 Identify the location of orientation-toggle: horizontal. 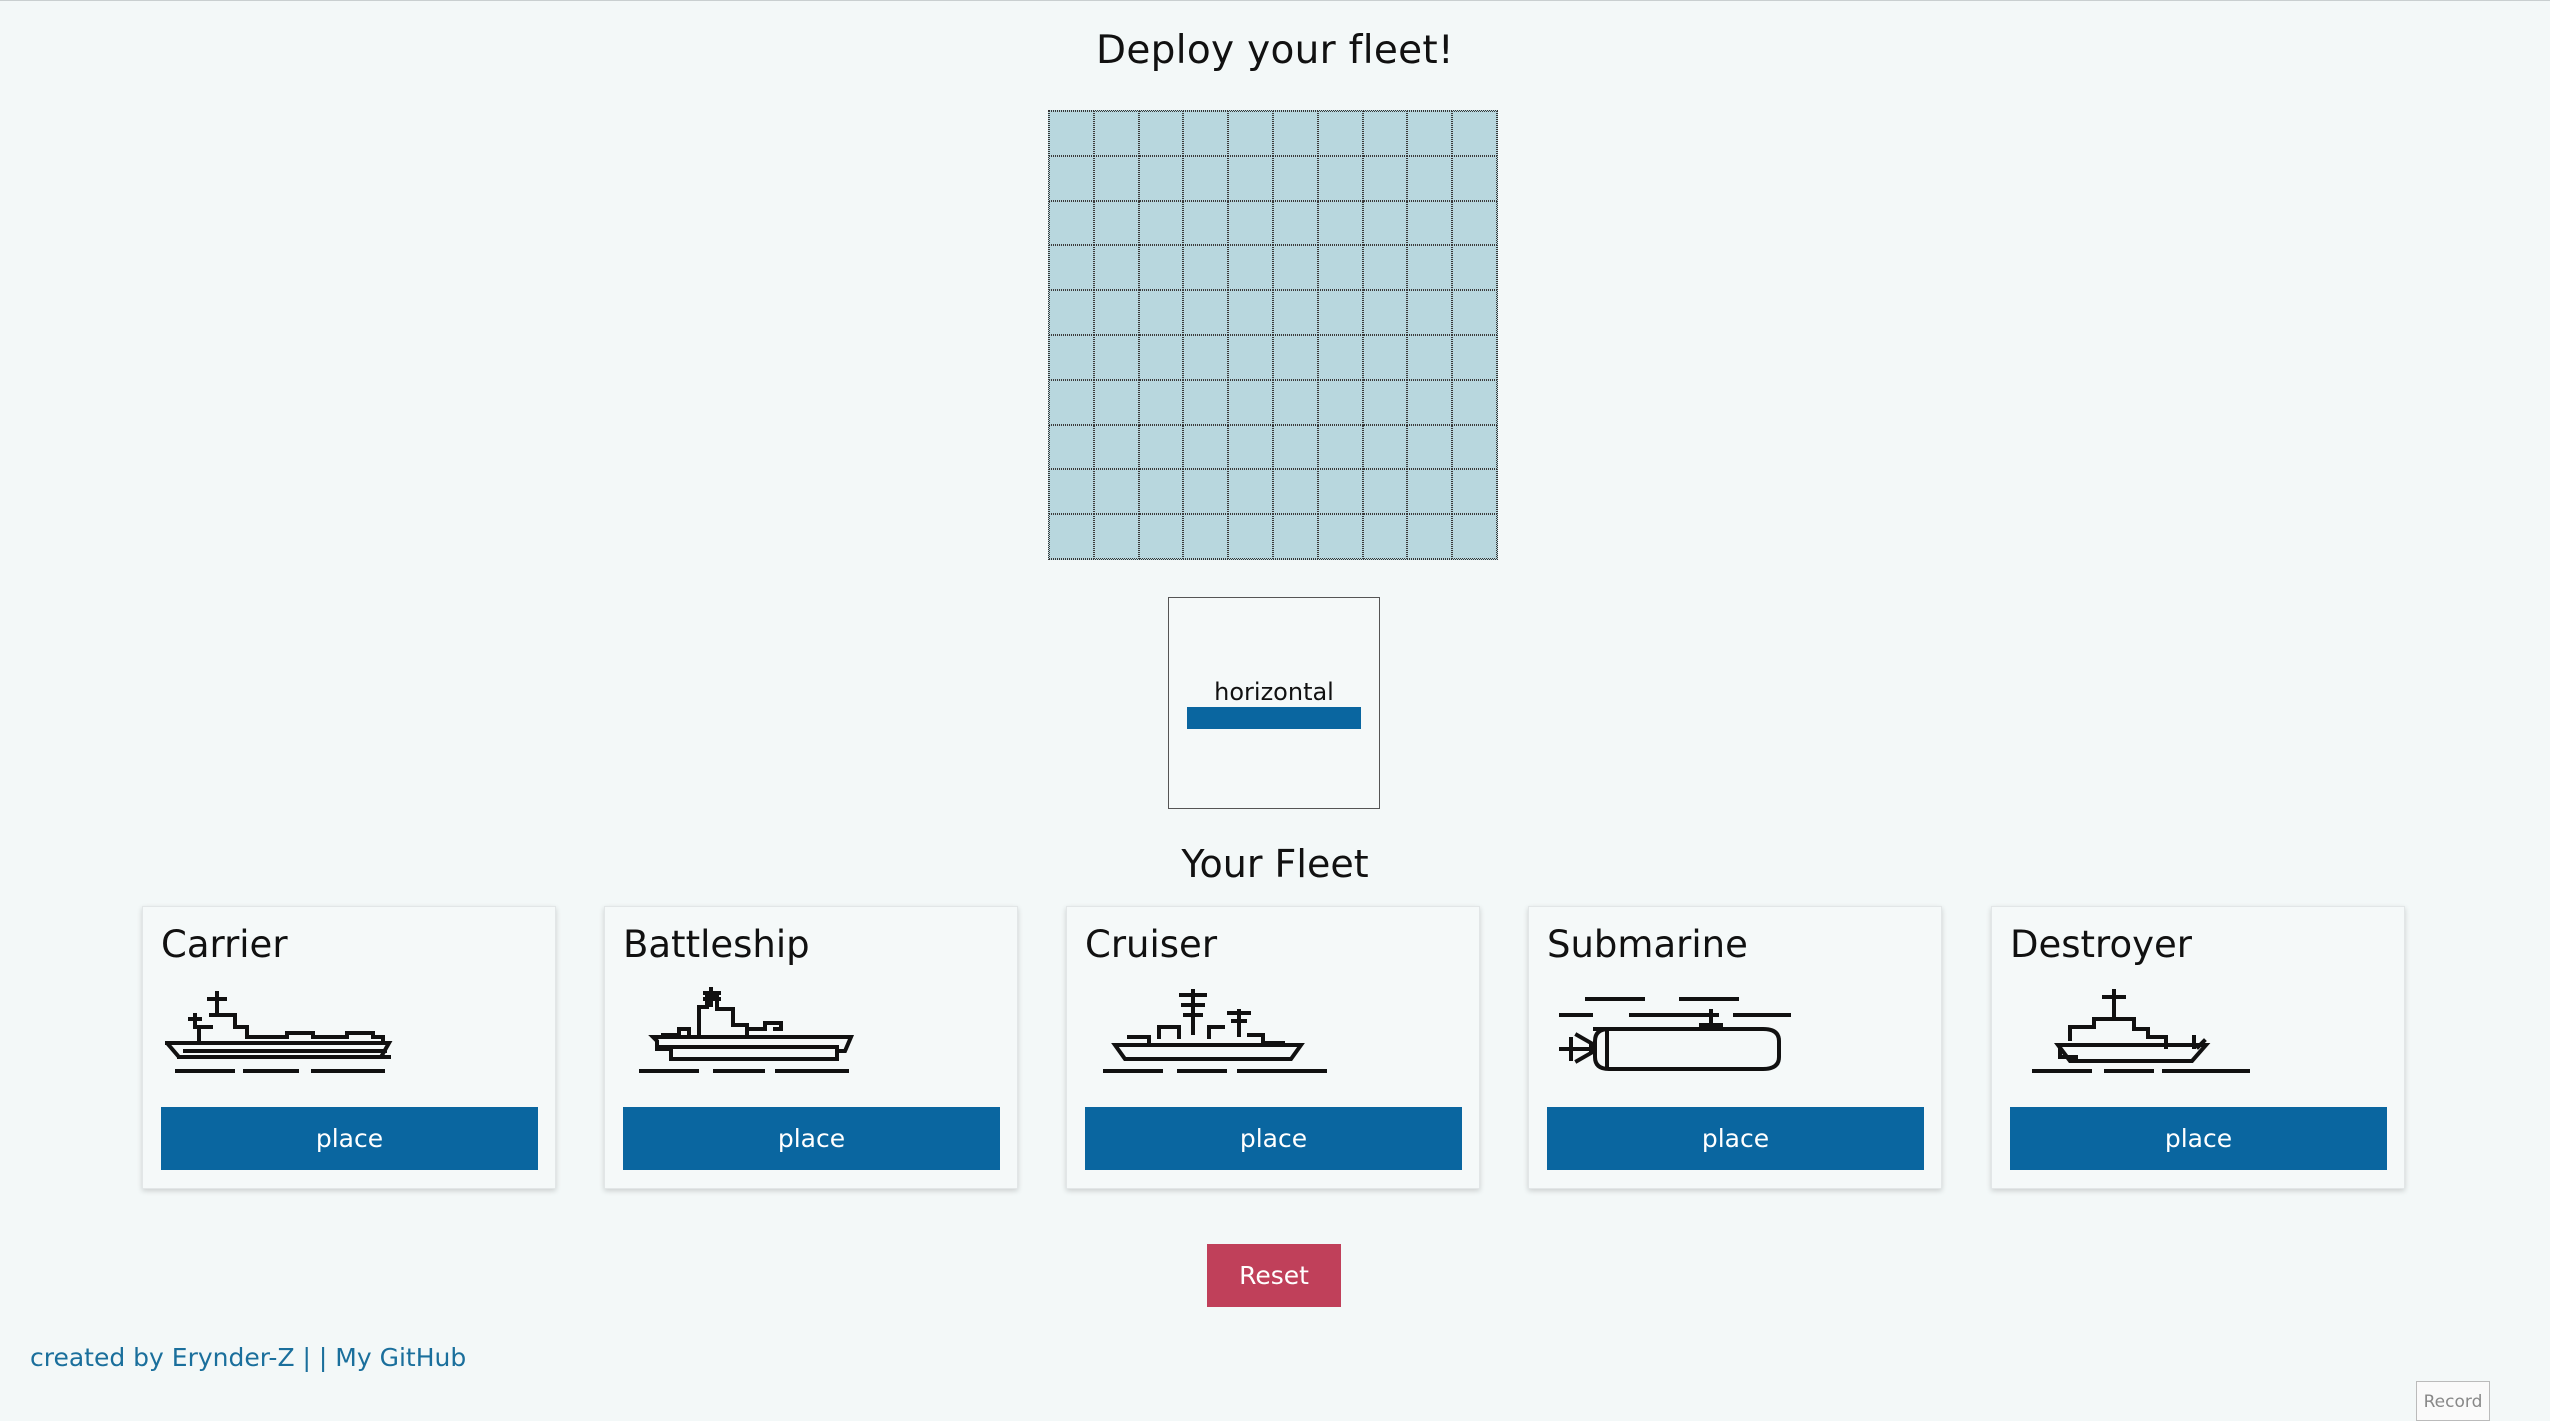
(1274, 703).